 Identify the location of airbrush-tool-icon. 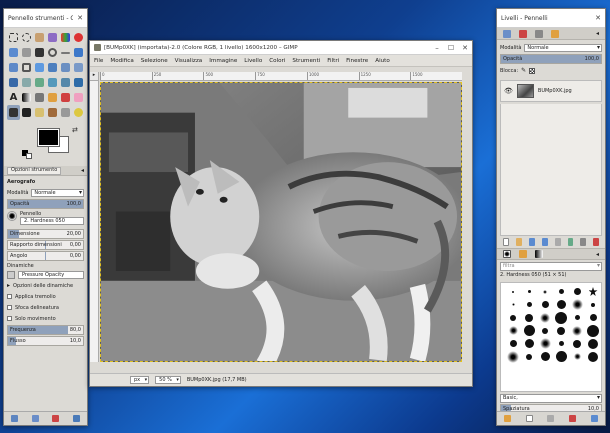
(13, 112).